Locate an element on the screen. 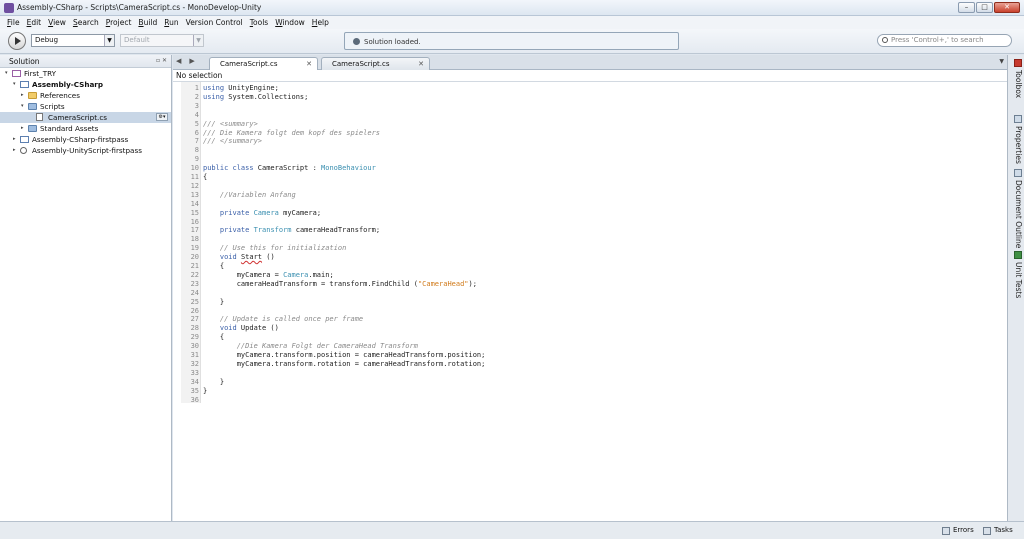 The width and height of the screenshot is (1024, 539). tree-item-label: Assembly-UnityScript-firstpass is located at coordinates (87, 150).